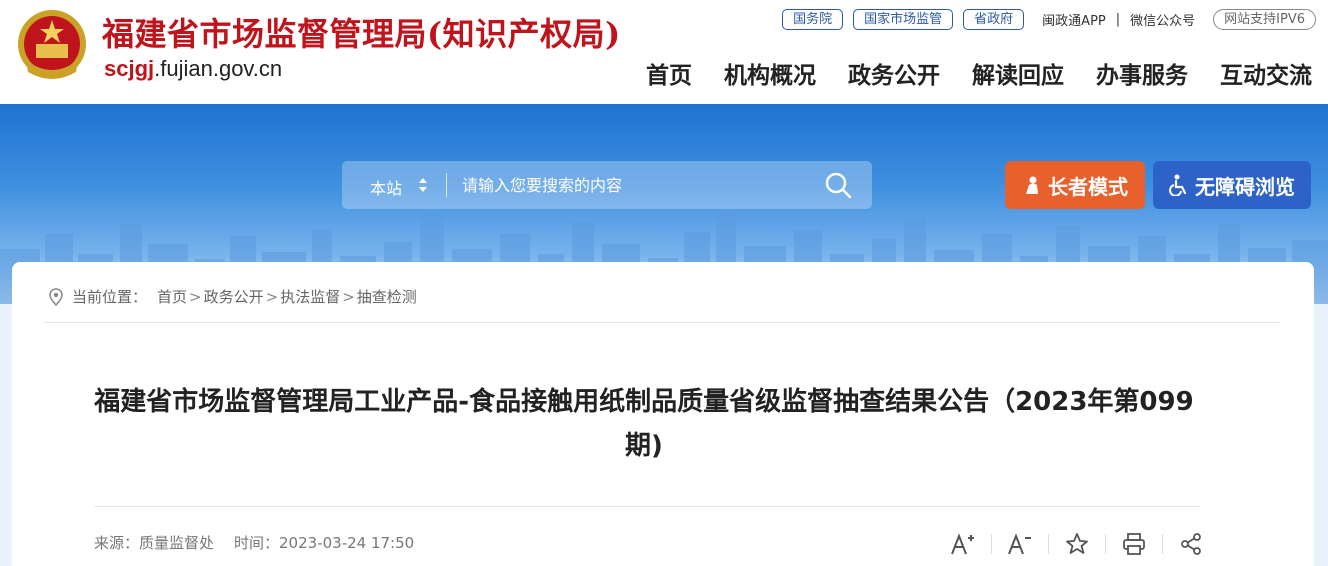 Image resolution: width=1328 pixels, height=566 pixels. Describe the element at coordinates (1178, 185) in the screenshot. I see `wheelchair-icon` at that location.